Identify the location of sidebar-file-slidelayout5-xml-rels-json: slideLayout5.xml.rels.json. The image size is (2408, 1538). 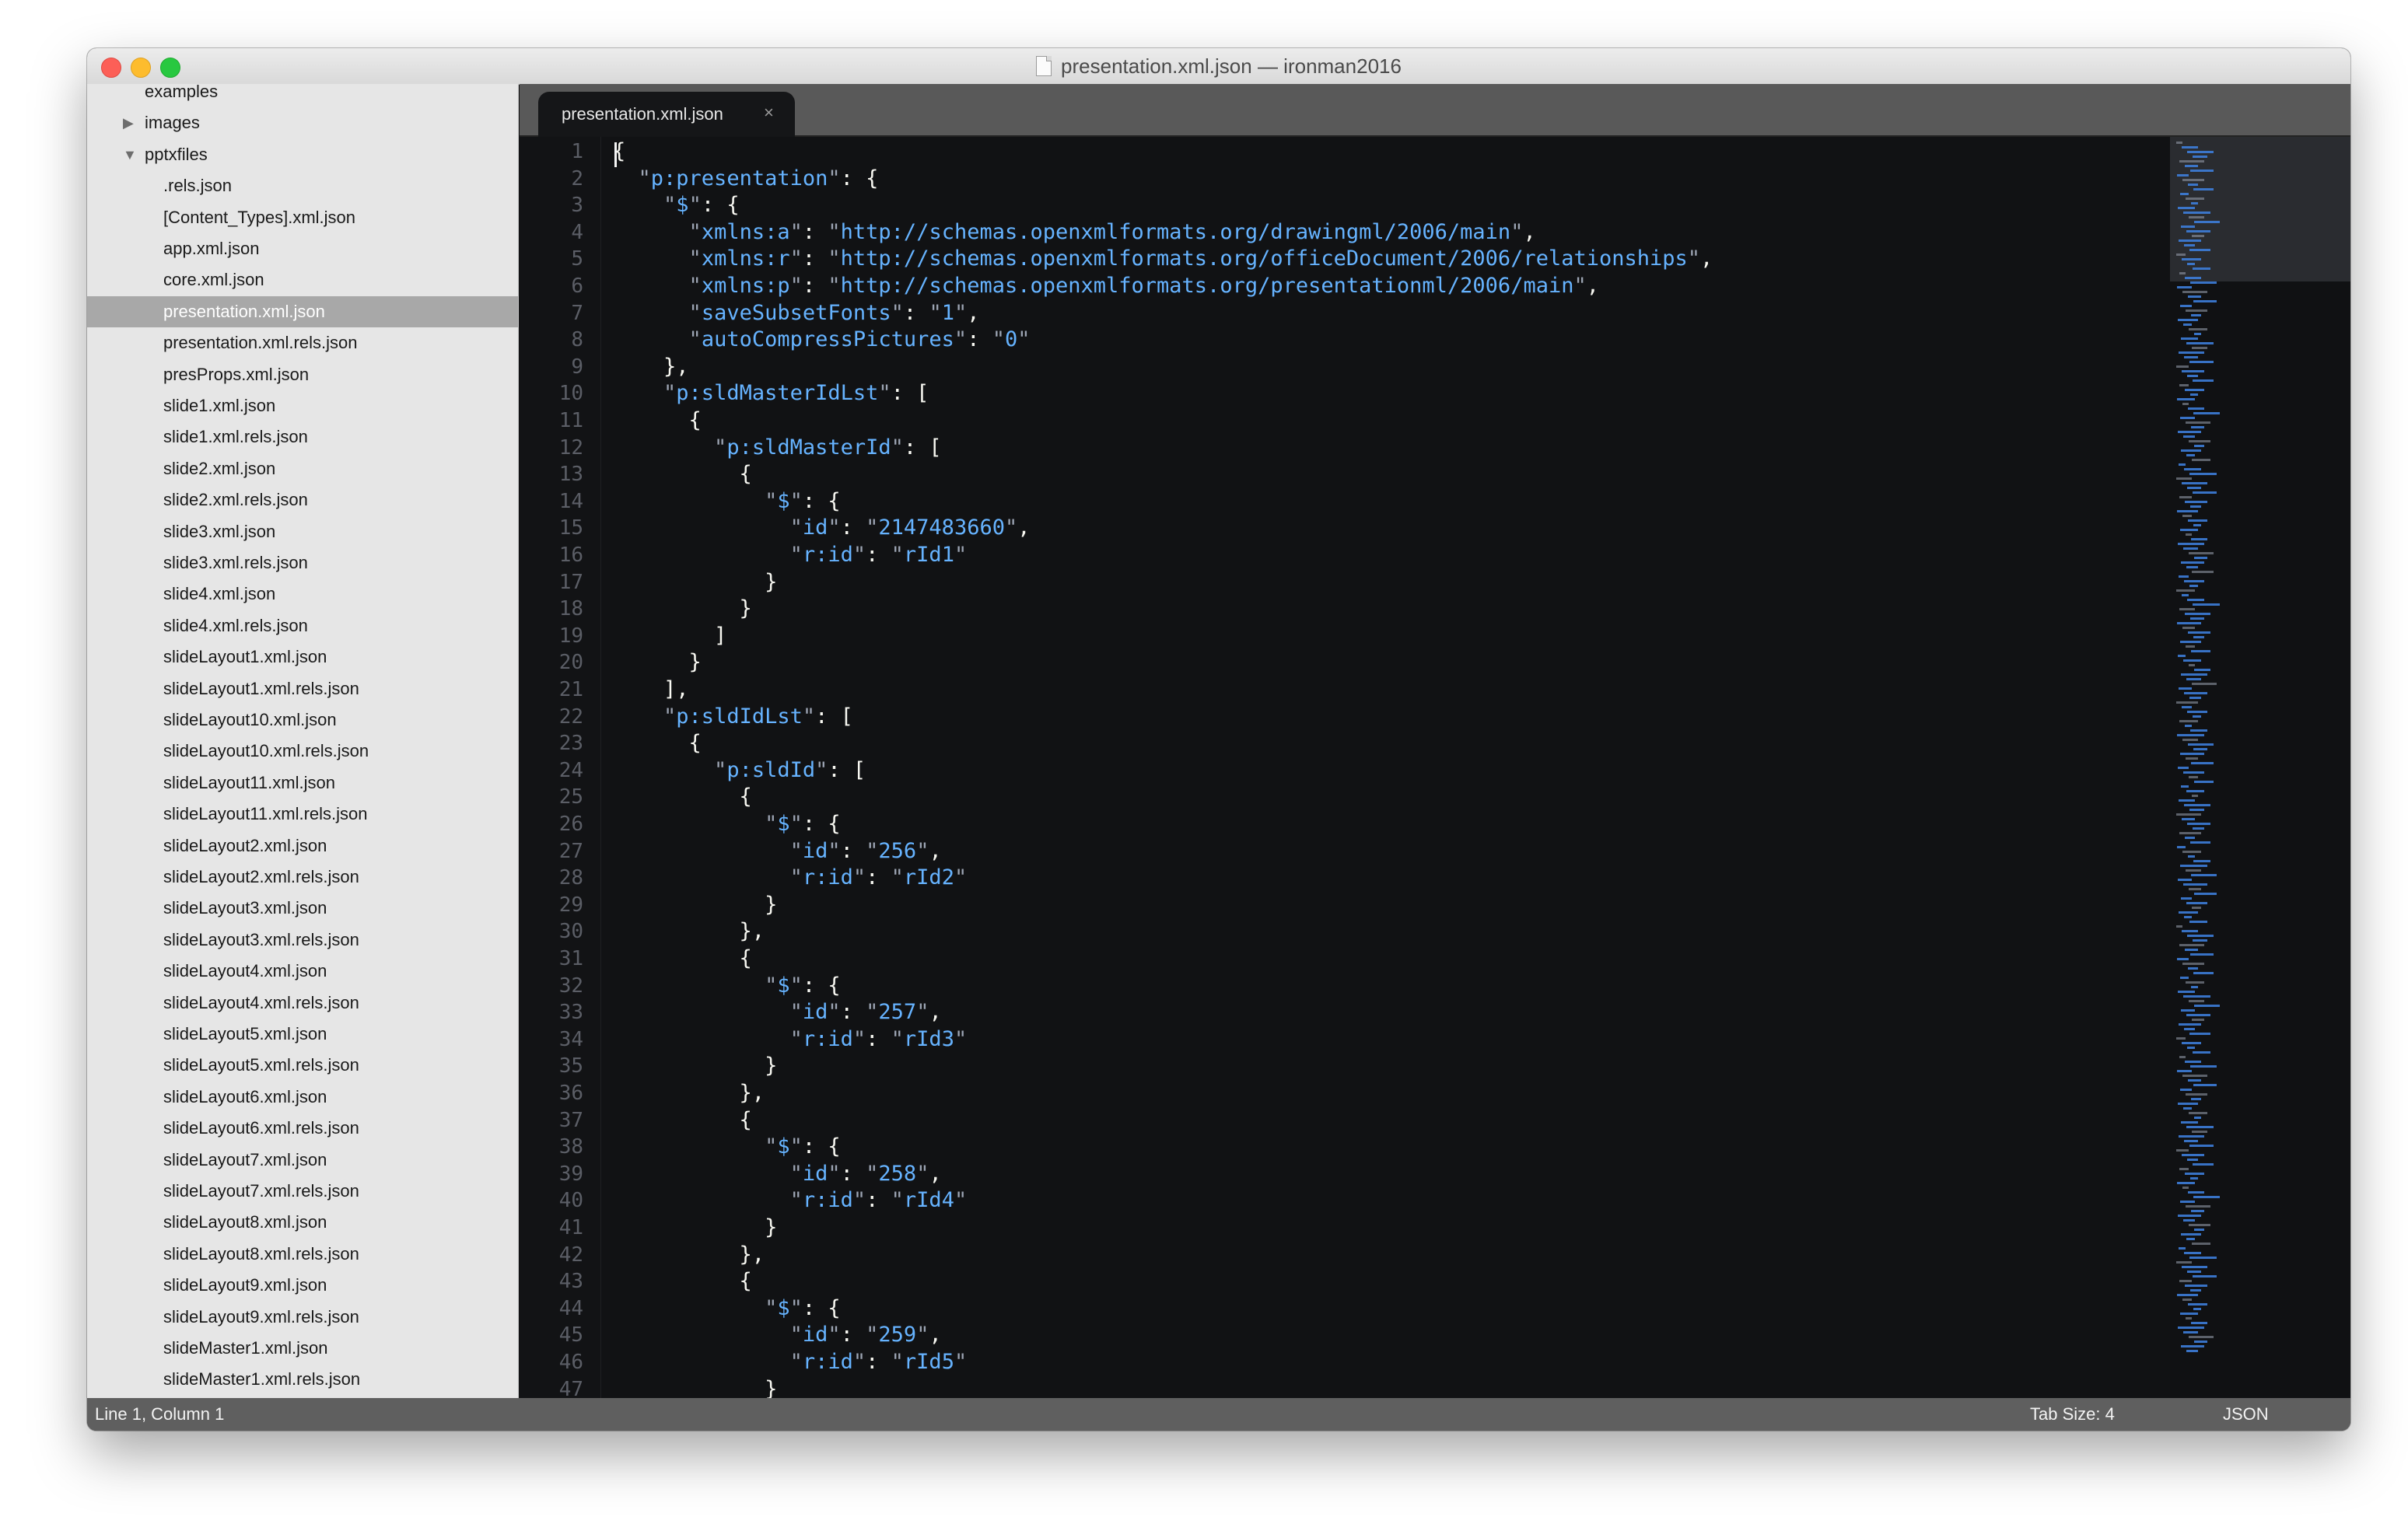
(302, 1065).